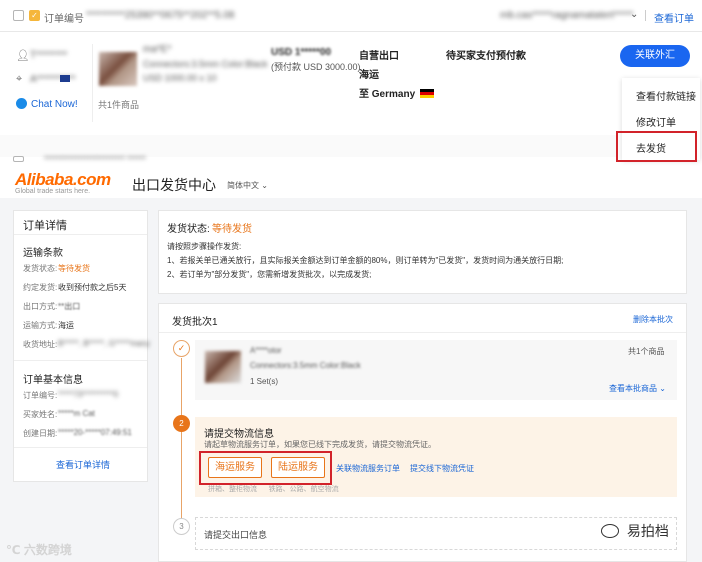 The width and height of the screenshot is (702, 562). I want to click on instruction-item: 2、若订单为"部分发货"，您需新增发货批次，以完成发货;, so click(269, 274).